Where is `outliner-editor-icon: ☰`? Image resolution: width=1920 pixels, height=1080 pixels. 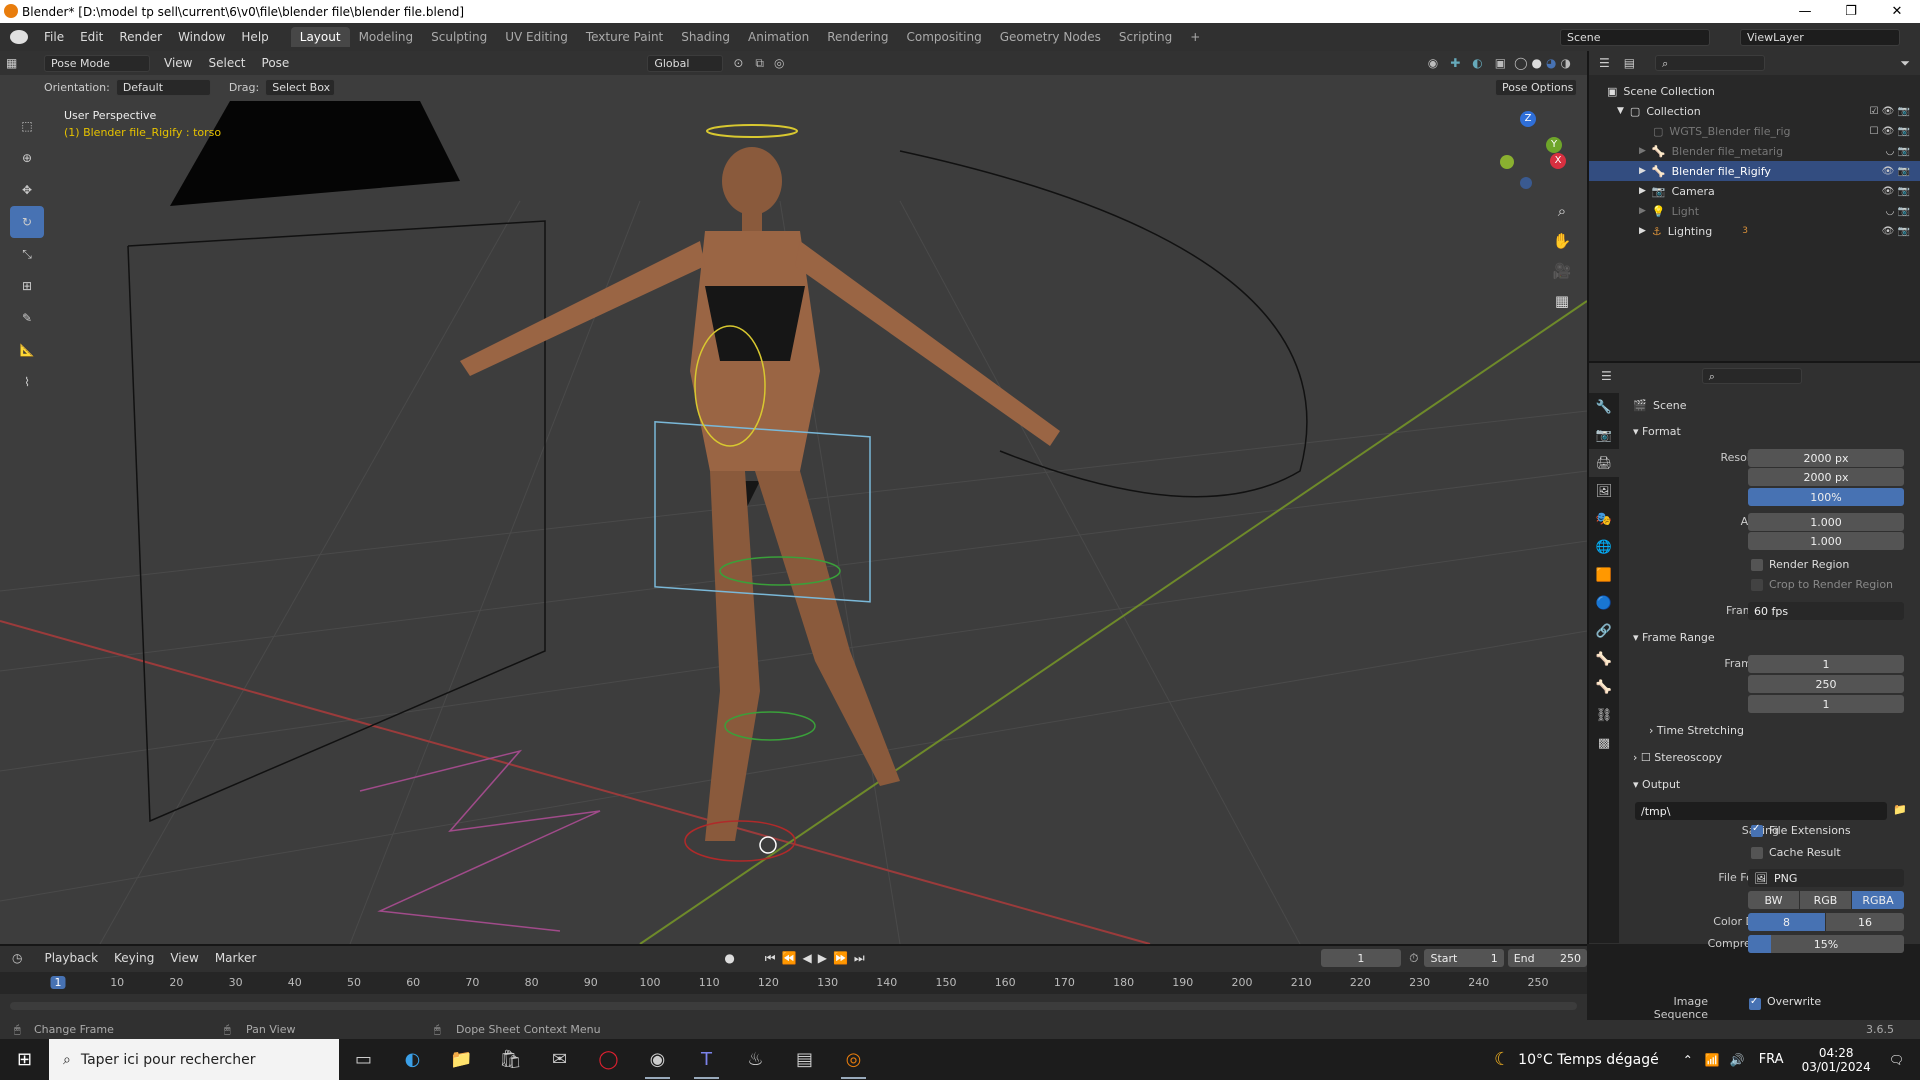 outliner-editor-icon: ☰ is located at coordinates (1604, 63).